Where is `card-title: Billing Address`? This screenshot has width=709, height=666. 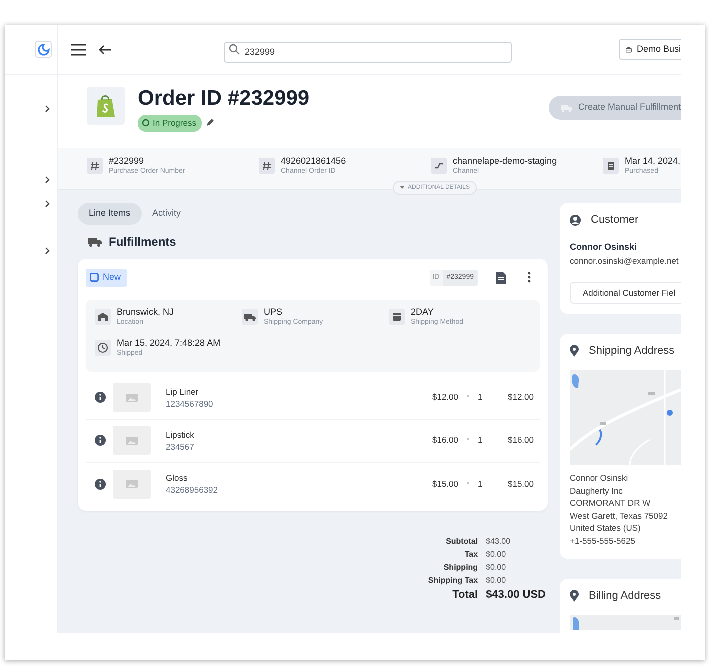
card-title: Billing Address is located at coordinates (625, 596).